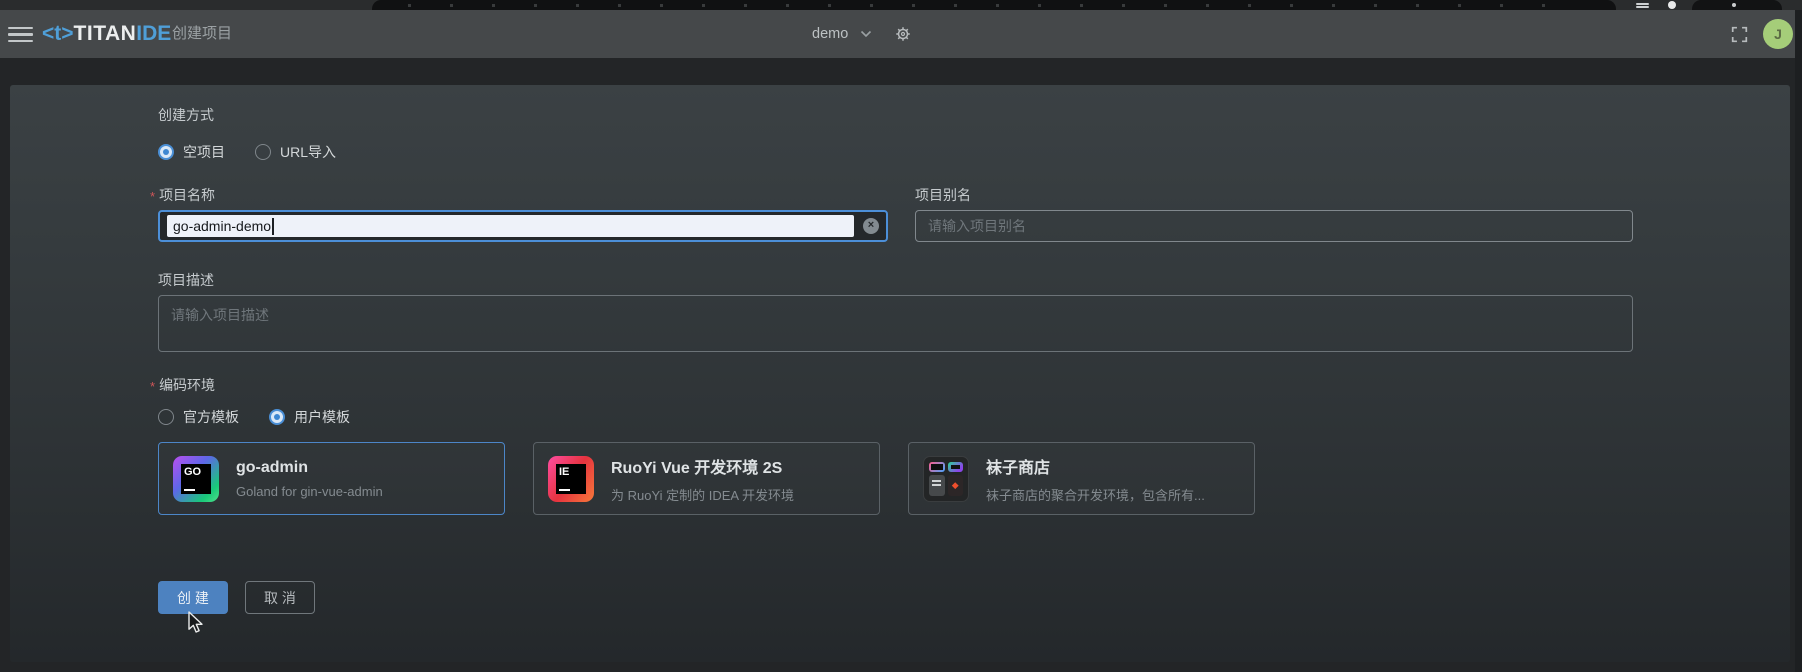 This screenshot has width=1802, height=672. I want to click on project-description-label: 项目描述, so click(186, 280).